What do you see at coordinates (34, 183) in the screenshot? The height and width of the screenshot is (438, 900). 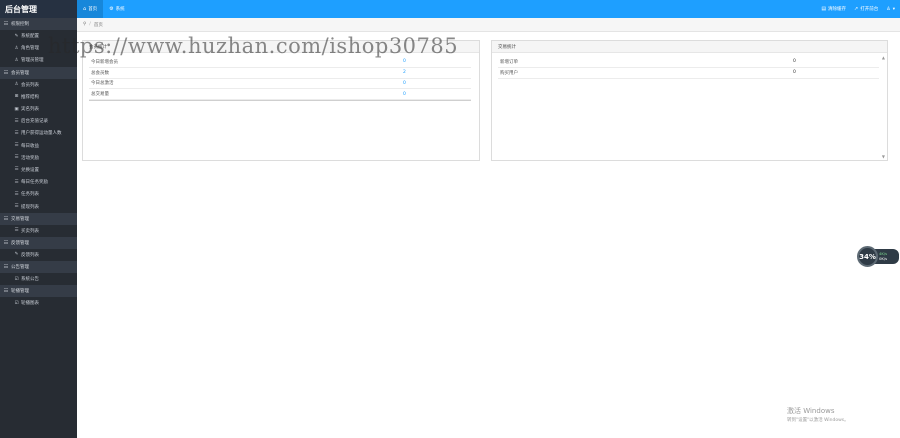 I see `nav-item-label: 每日任务奖励` at bounding box center [34, 183].